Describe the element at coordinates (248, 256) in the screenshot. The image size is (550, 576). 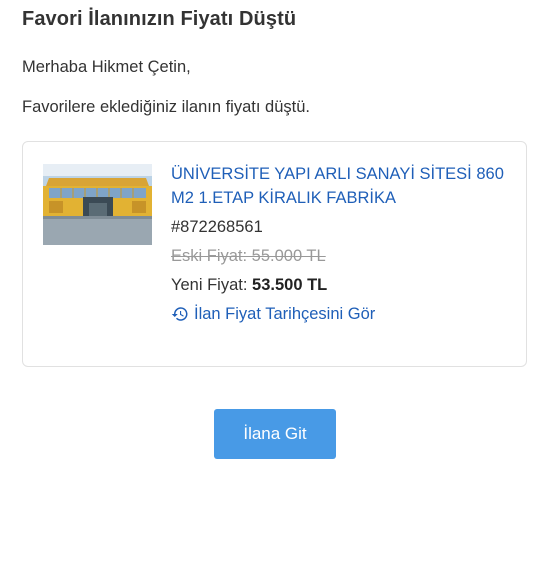
I see `old-price: Eski Fiyat: 55.000 TL` at that location.